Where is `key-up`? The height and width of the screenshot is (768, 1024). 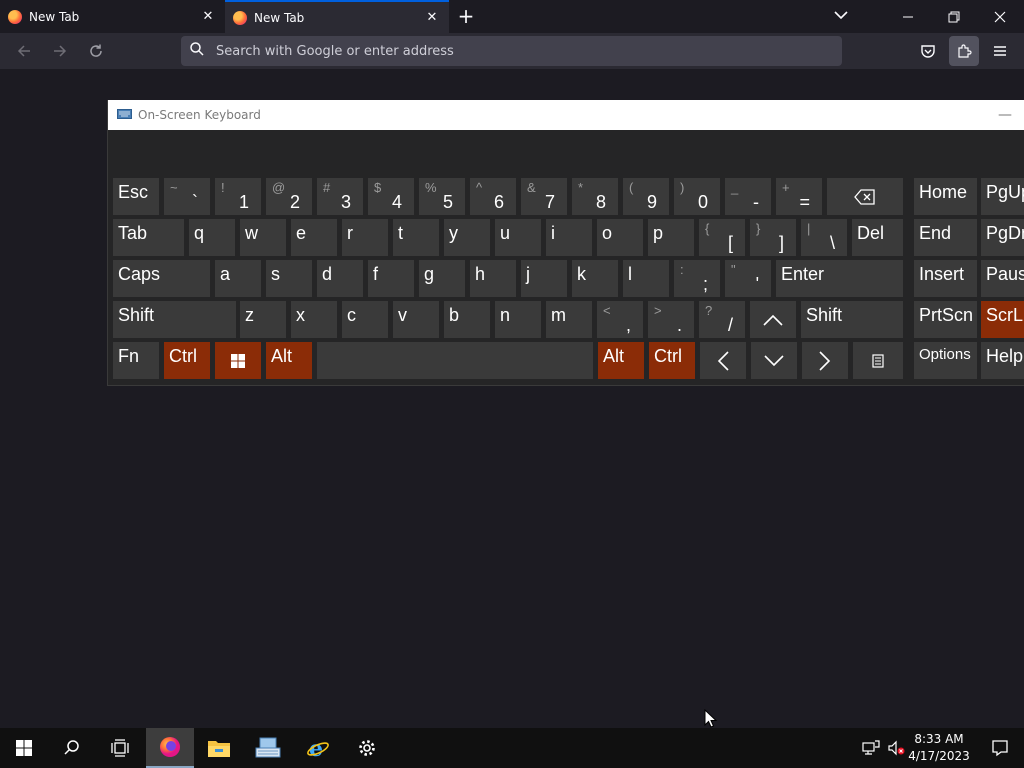
key-up is located at coordinates (773, 319).